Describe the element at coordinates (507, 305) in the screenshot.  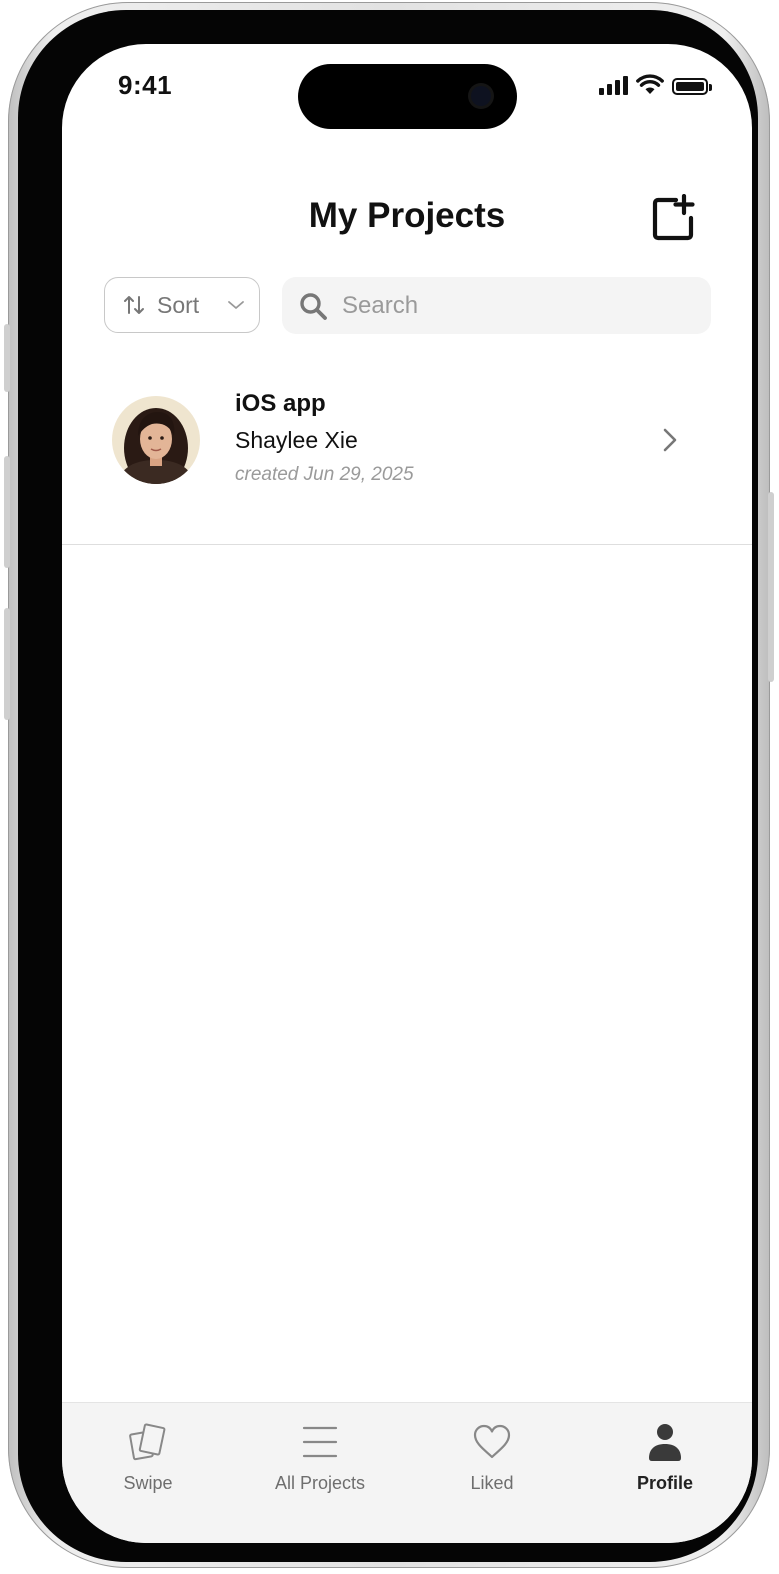
I see `search-input` at that location.